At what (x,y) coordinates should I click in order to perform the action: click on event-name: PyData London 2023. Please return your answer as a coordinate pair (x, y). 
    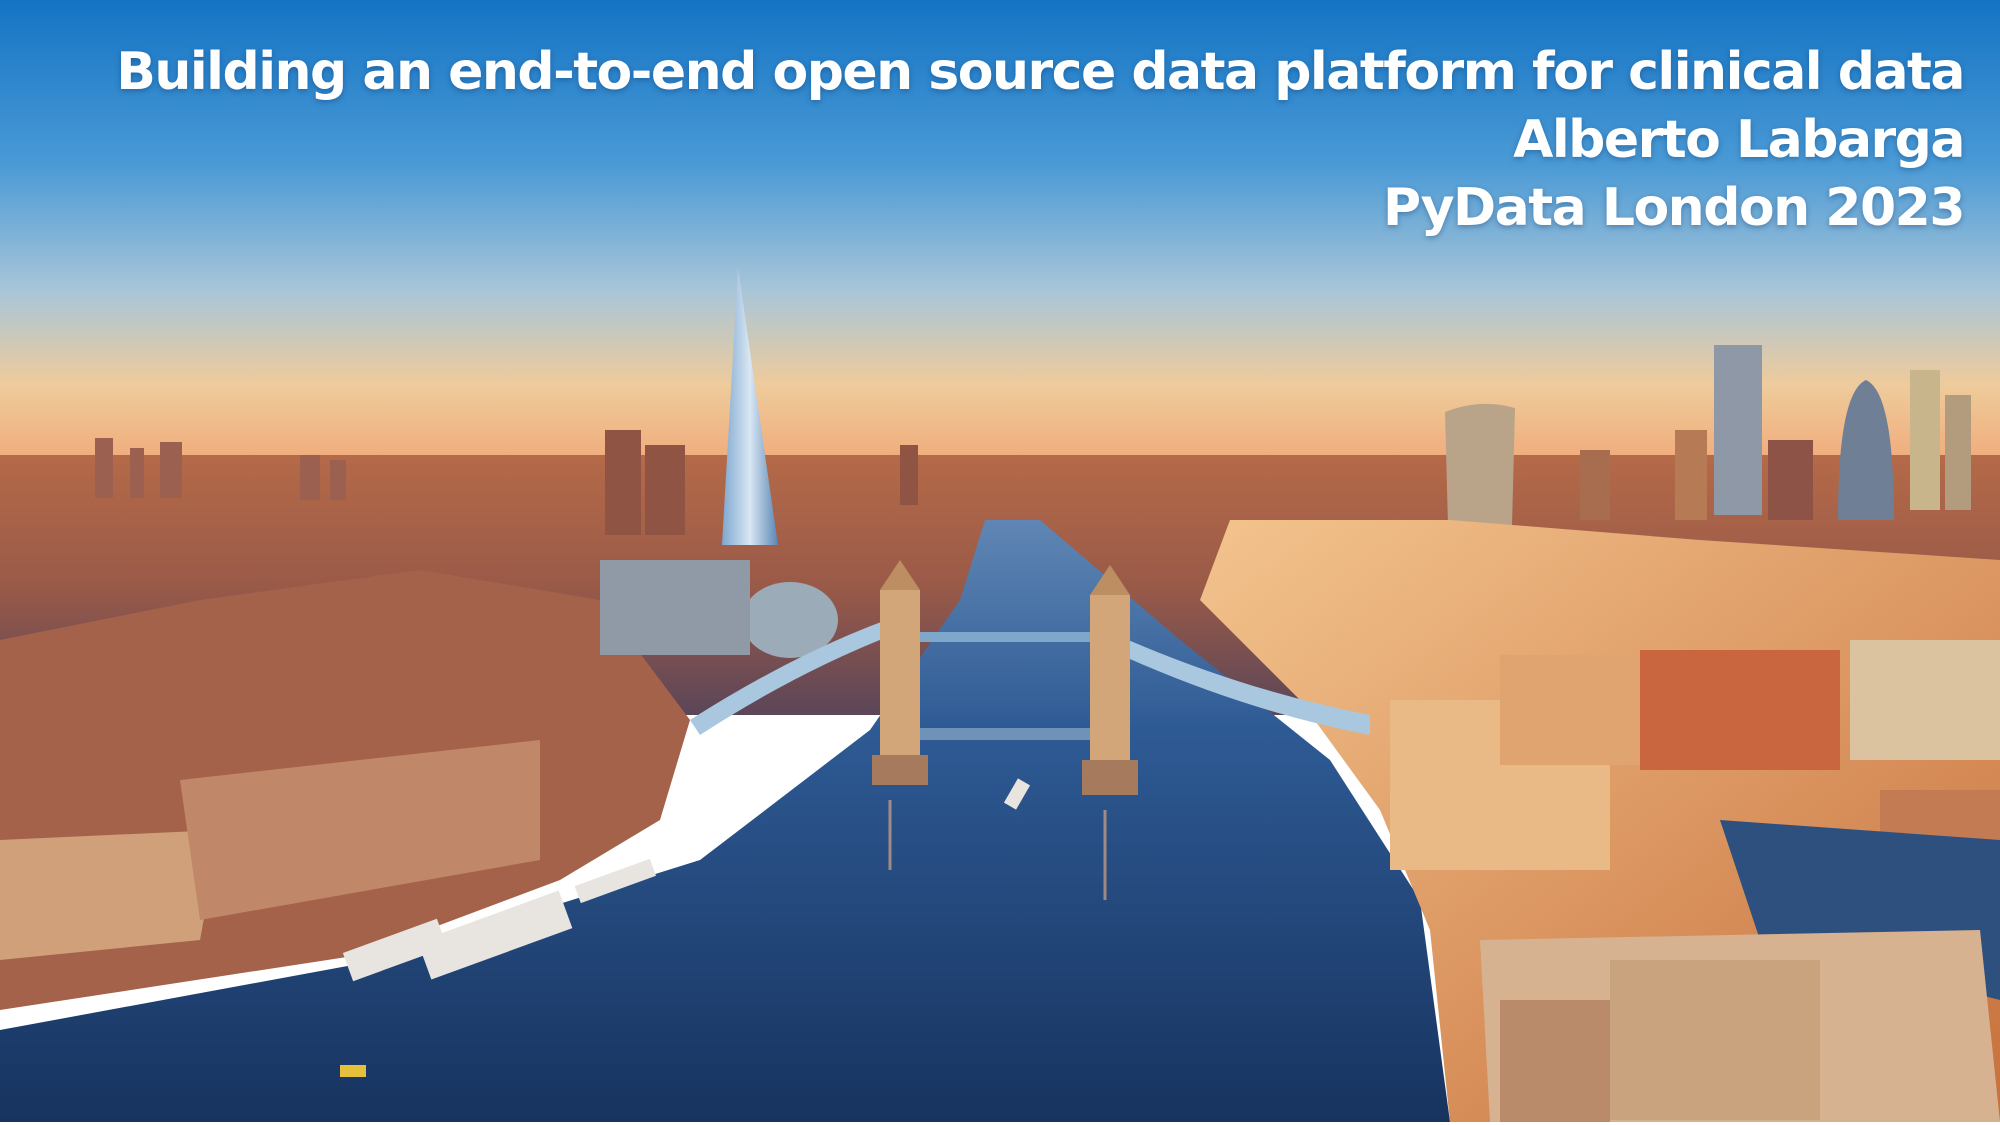
    Looking at the image, I should click on (1674, 208).